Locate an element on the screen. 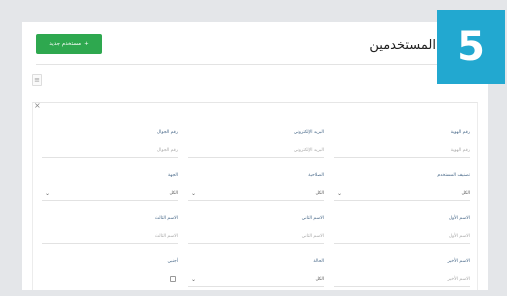 The width and height of the screenshot is (507, 296). third-name-field: الاسم الثالث الاسم الثالث is located at coordinates (110, 230).